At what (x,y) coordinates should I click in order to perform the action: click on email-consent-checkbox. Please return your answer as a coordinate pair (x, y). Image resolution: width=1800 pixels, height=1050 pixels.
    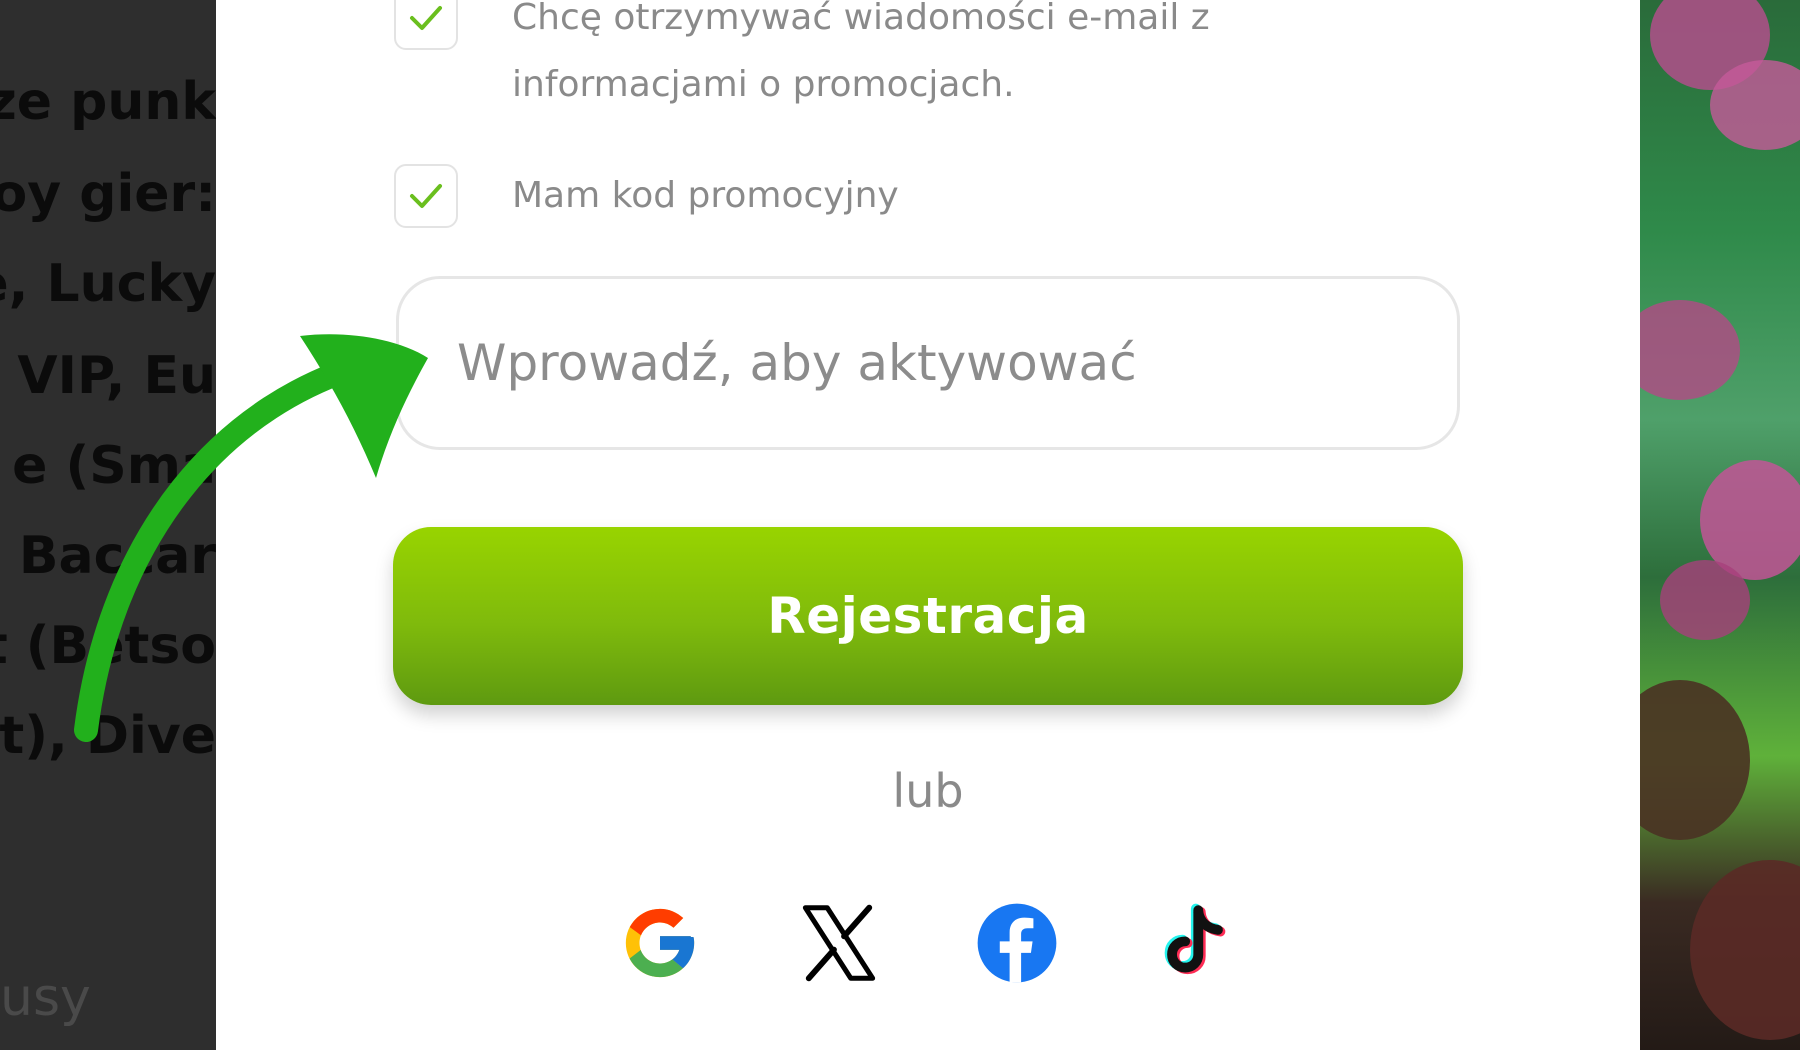
    Looking at the image, I should click on (426, 25).